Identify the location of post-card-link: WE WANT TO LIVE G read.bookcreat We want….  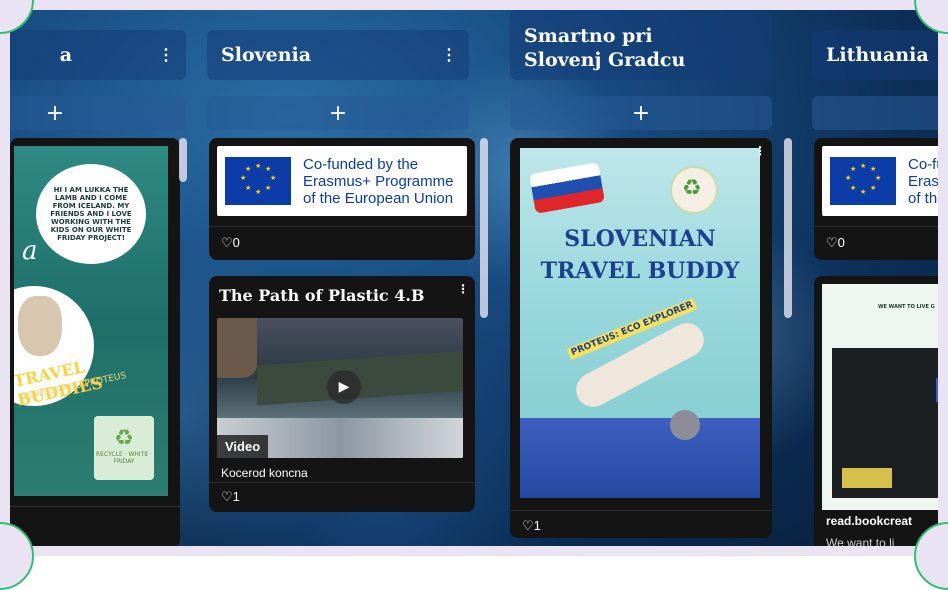
(876, 411).